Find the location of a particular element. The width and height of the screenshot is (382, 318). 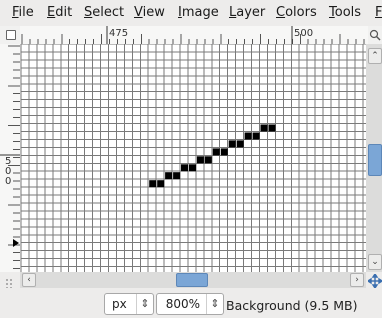

unit-dropdown-icon: ⇕ is located at coordinates (144, 304).